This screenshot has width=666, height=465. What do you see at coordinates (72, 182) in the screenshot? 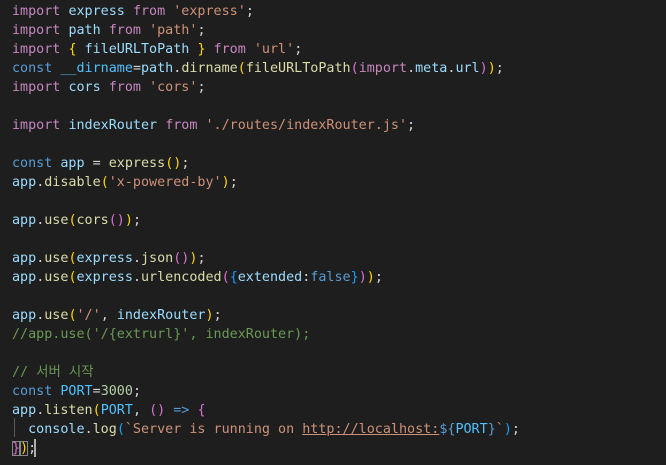
I see `code-token: disable` at bounding box center [72, 182].